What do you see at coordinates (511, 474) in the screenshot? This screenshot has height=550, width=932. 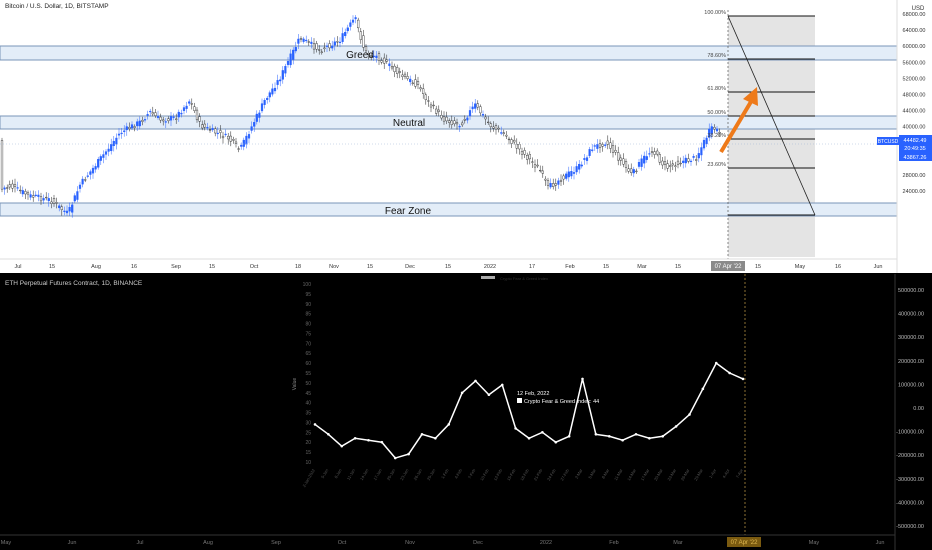 I see `x-tick-label: 15-Feb` at bounding box center [511, 474].